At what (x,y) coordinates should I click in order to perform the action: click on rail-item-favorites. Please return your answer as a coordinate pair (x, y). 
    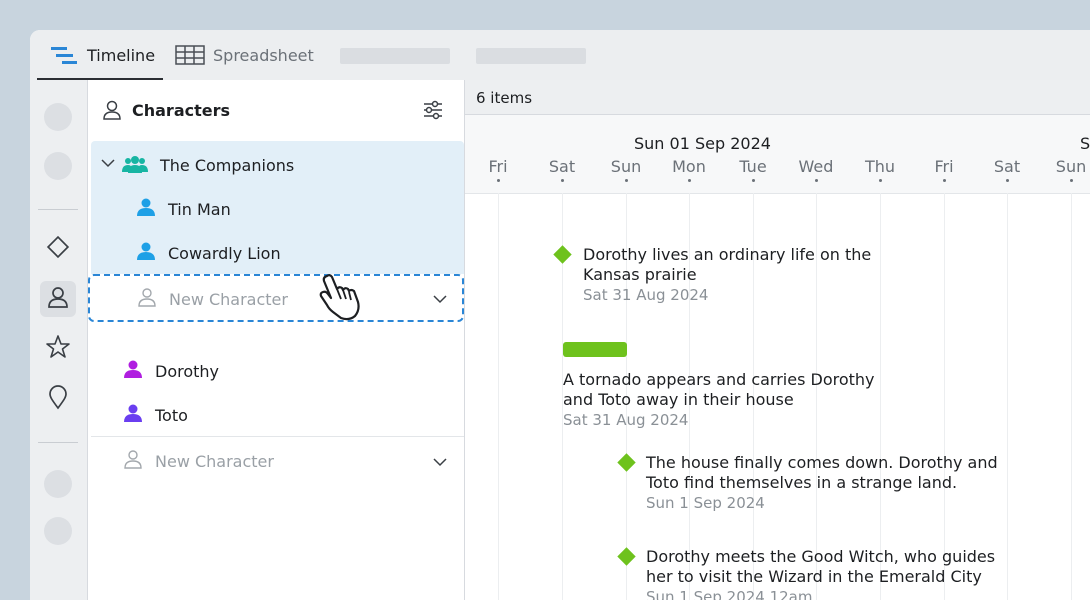
    Looking at the image, I should click on (58, 349).